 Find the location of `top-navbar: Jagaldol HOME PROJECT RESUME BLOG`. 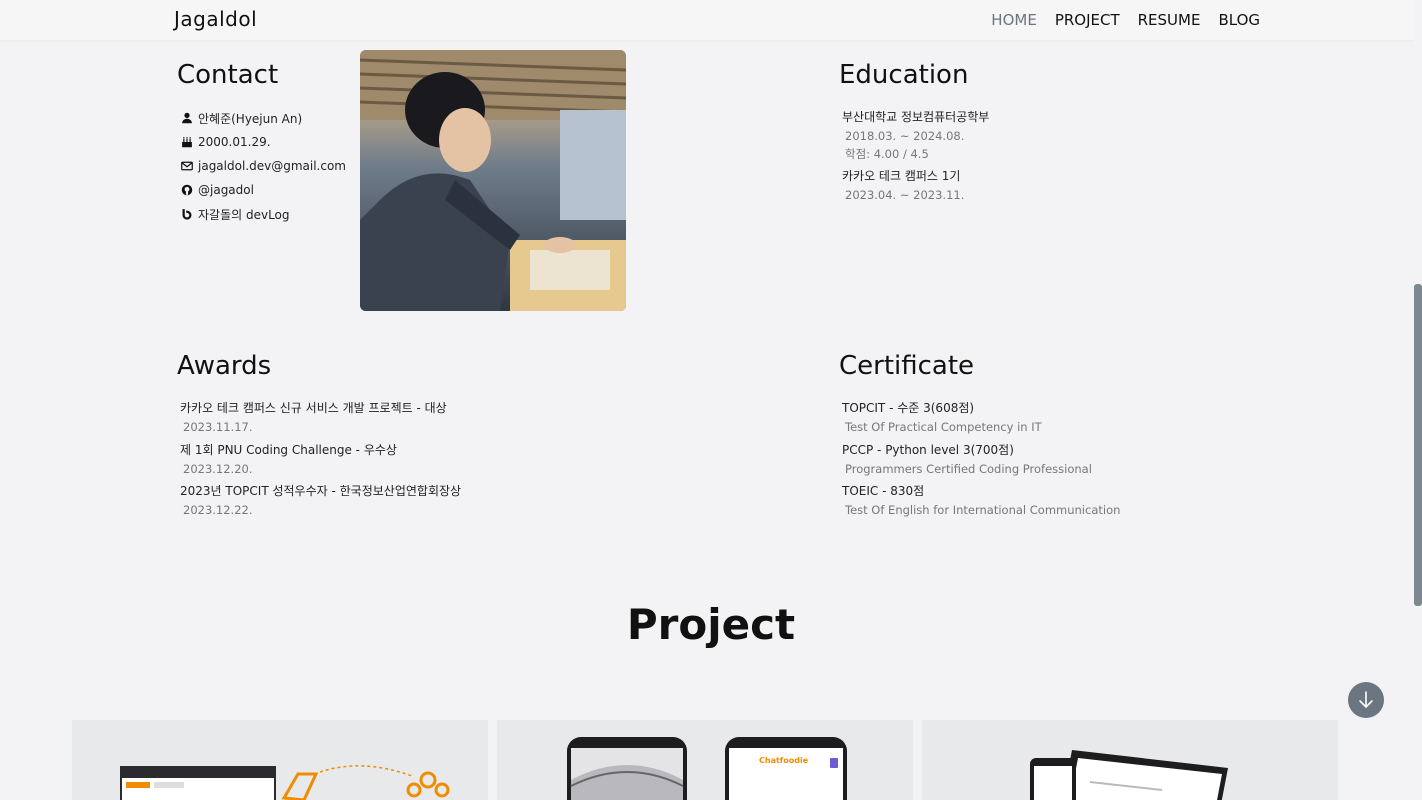

top-navbar: Jagaldol HOME PROJECT RESUME BLOG is located at coordinates (711, 20).